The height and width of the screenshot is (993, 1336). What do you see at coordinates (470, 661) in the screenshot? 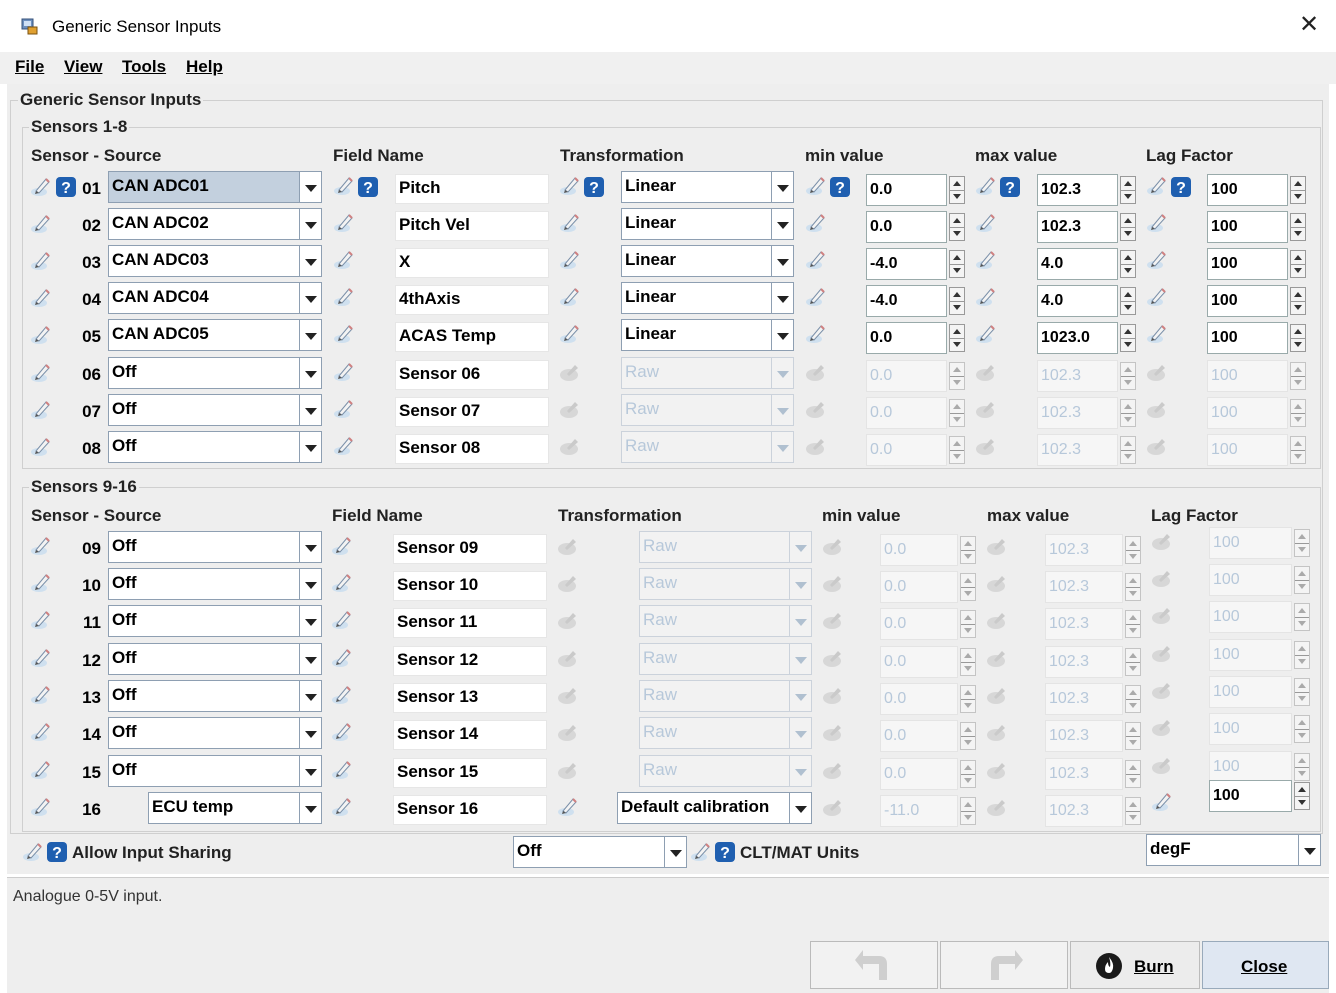
I see `sensor-12-field-name-input: Sensor 12` at bounding box center [470, 661].